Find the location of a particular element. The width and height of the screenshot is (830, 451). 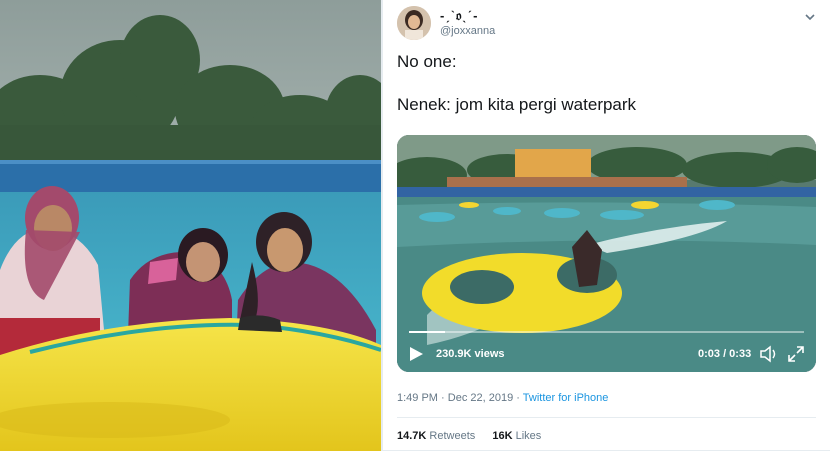

fullscreen-icon is located at coordinates (796, 354).